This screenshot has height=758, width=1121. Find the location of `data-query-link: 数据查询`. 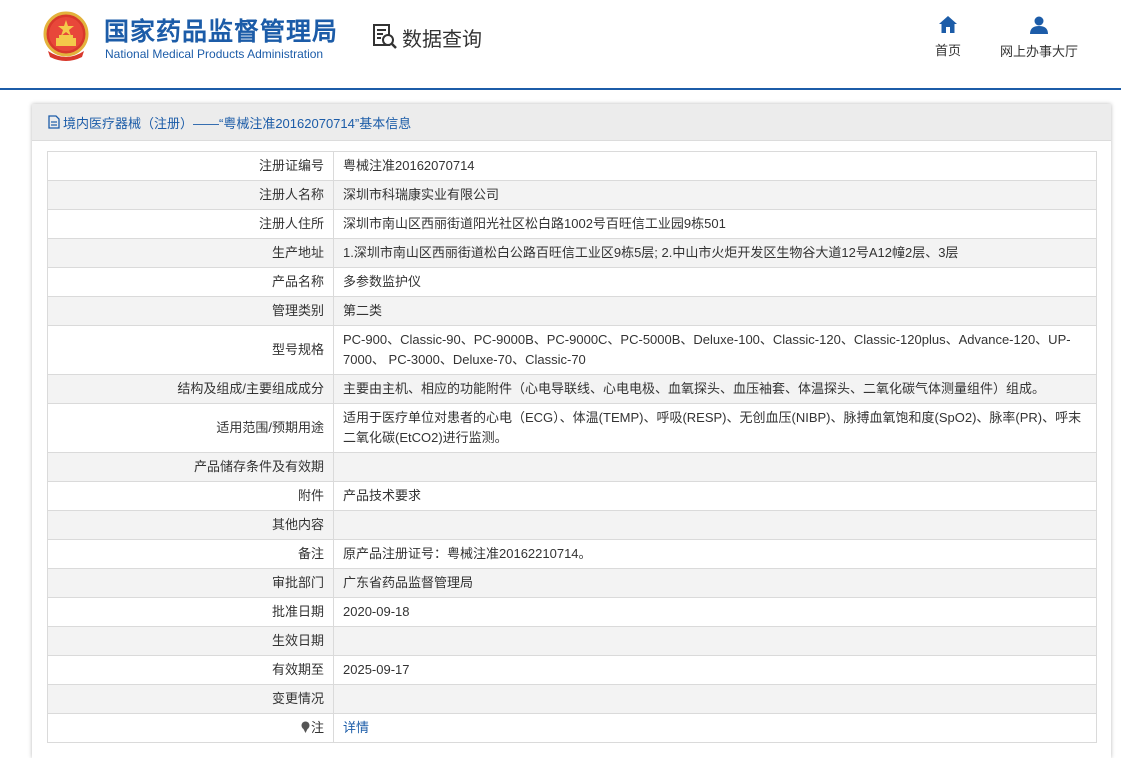

data-query-link: 数据查询 is located at coordinates (427, 37).